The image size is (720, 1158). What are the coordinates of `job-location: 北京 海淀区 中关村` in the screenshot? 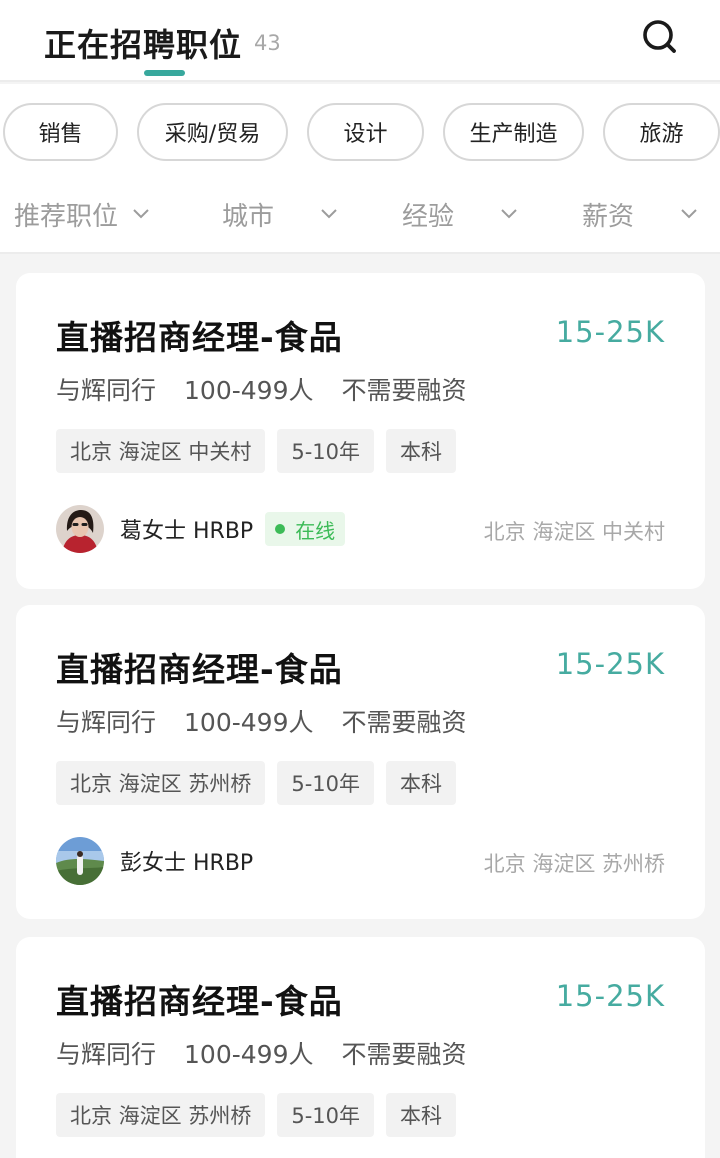 It's located at (574, 532).